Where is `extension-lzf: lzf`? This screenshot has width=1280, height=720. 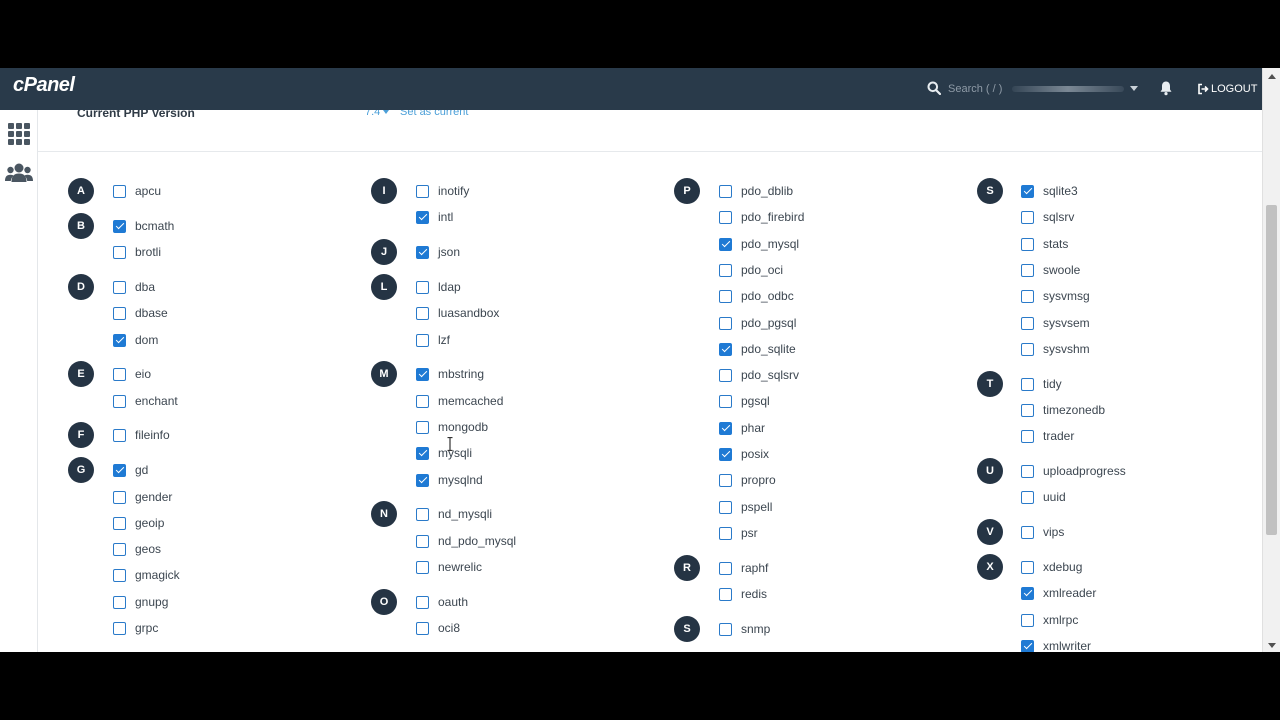 extension-lzf: lzf is located at coordinates (433, 340).